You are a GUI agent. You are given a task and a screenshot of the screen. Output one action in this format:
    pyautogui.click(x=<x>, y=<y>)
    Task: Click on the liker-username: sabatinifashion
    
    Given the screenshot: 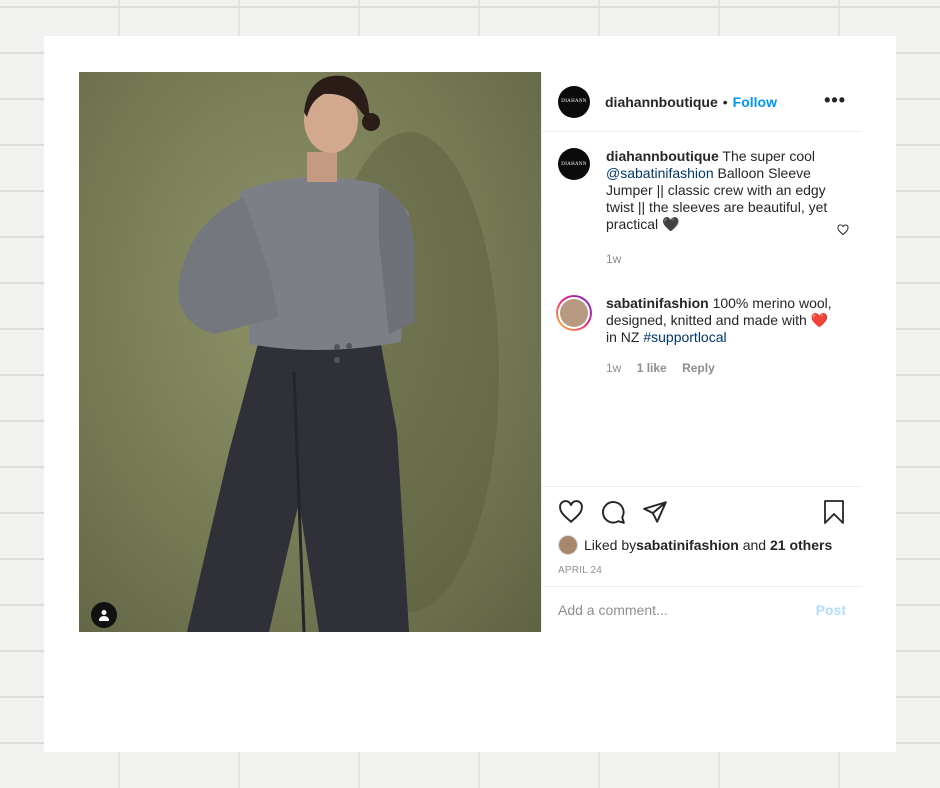 What is the action you would take?
    pyautogui.click(x=687, y=545)
    